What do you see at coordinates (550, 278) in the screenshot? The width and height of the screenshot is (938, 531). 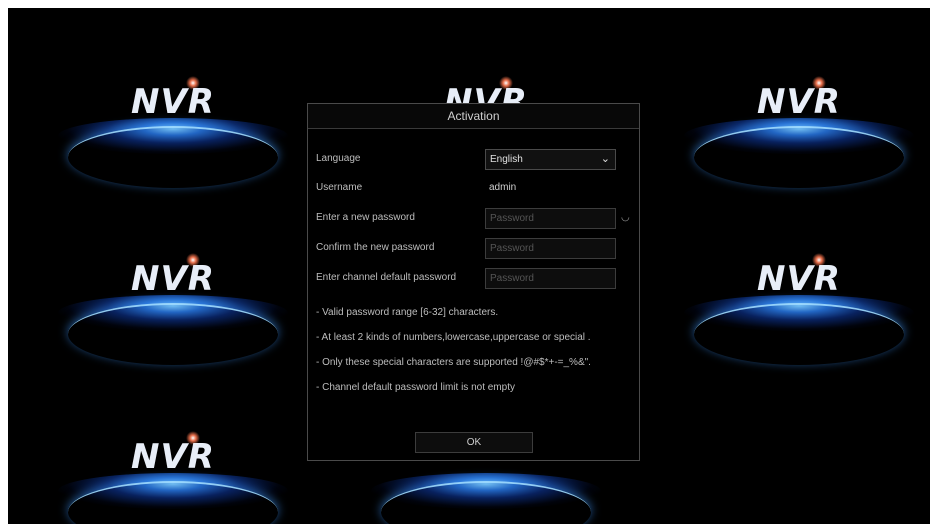 I see `channel-password-input` at bounding box center [550, 278].